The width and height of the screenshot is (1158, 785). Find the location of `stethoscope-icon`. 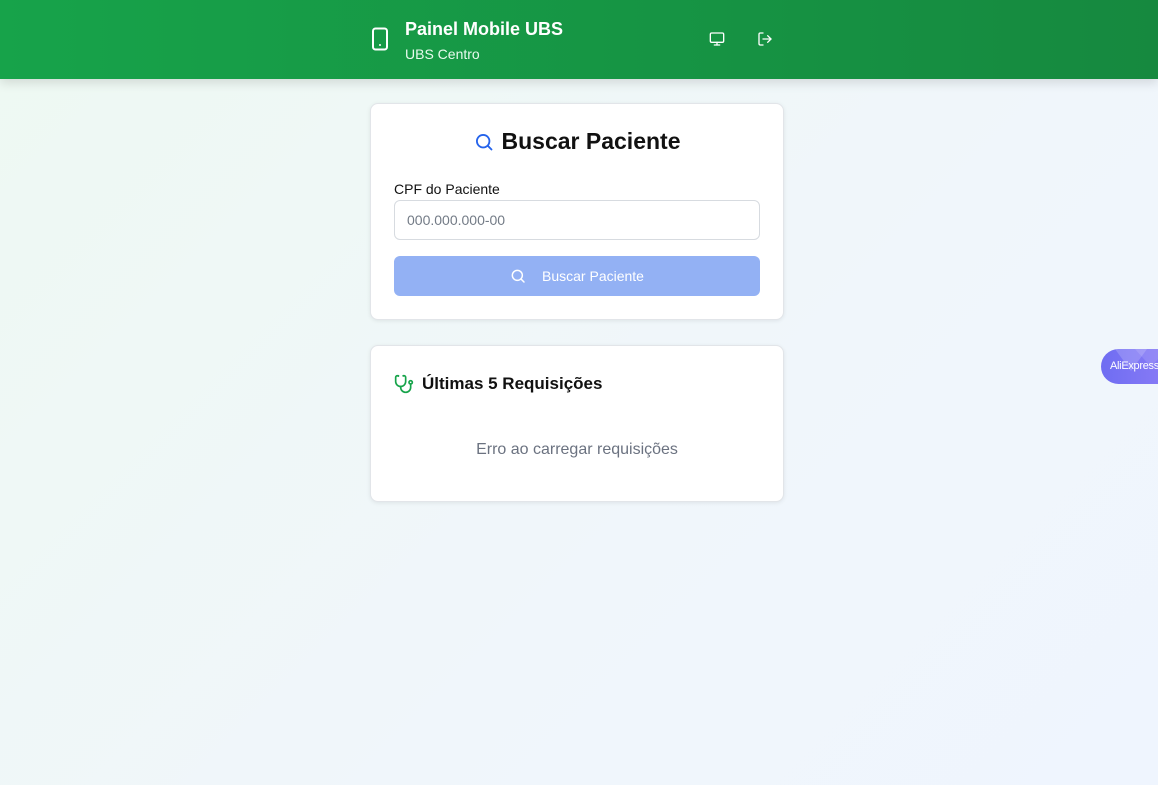

stethoscope-icon is located at coordinates (404, 384).